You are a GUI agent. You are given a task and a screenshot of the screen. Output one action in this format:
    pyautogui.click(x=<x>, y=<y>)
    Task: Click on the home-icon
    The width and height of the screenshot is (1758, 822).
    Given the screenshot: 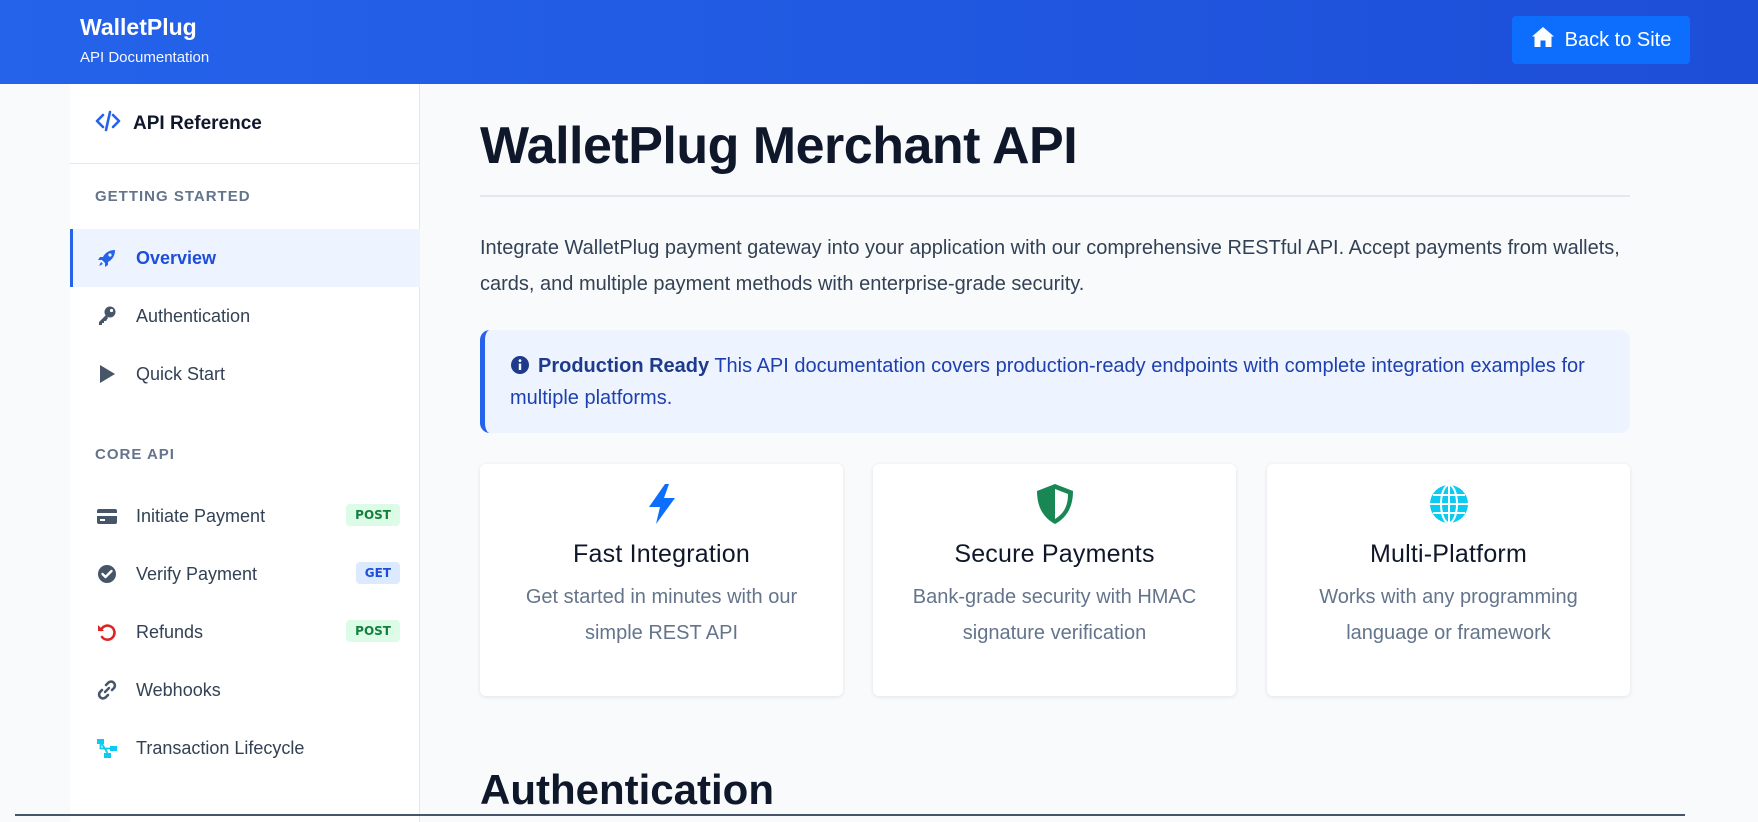 What is the action you would take?
    pyautogui.click(x=1543, y=40)
    